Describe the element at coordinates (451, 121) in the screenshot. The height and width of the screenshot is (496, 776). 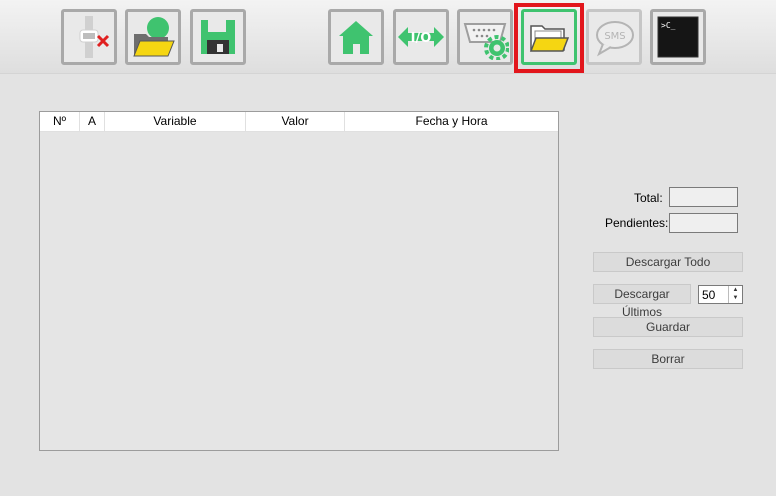
I see `column-header-fecha-hora: Fecha y Hora` at that location.